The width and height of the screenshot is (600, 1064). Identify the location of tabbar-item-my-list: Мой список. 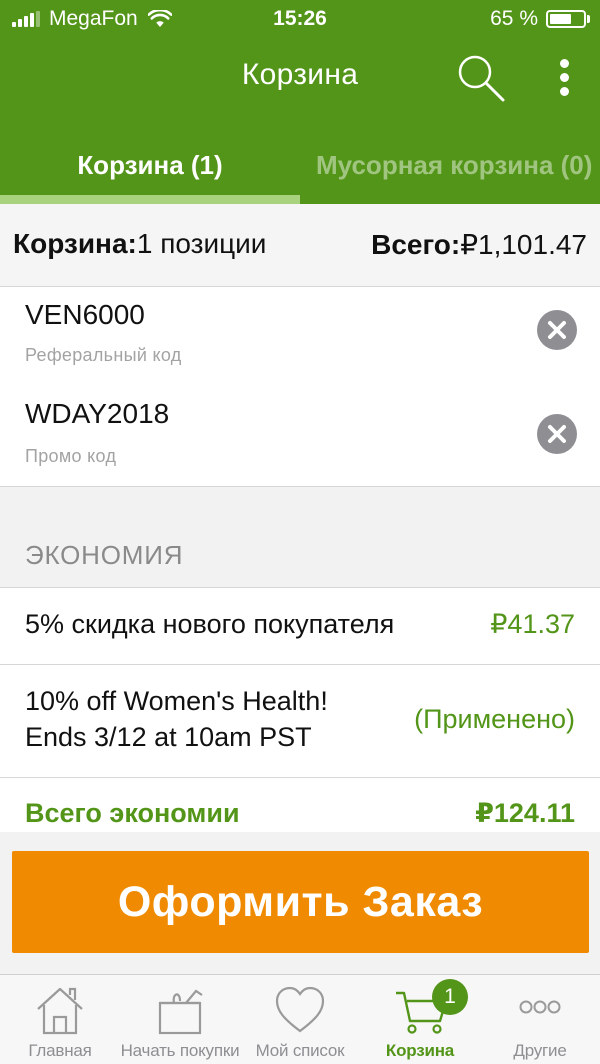
(300, 1019).